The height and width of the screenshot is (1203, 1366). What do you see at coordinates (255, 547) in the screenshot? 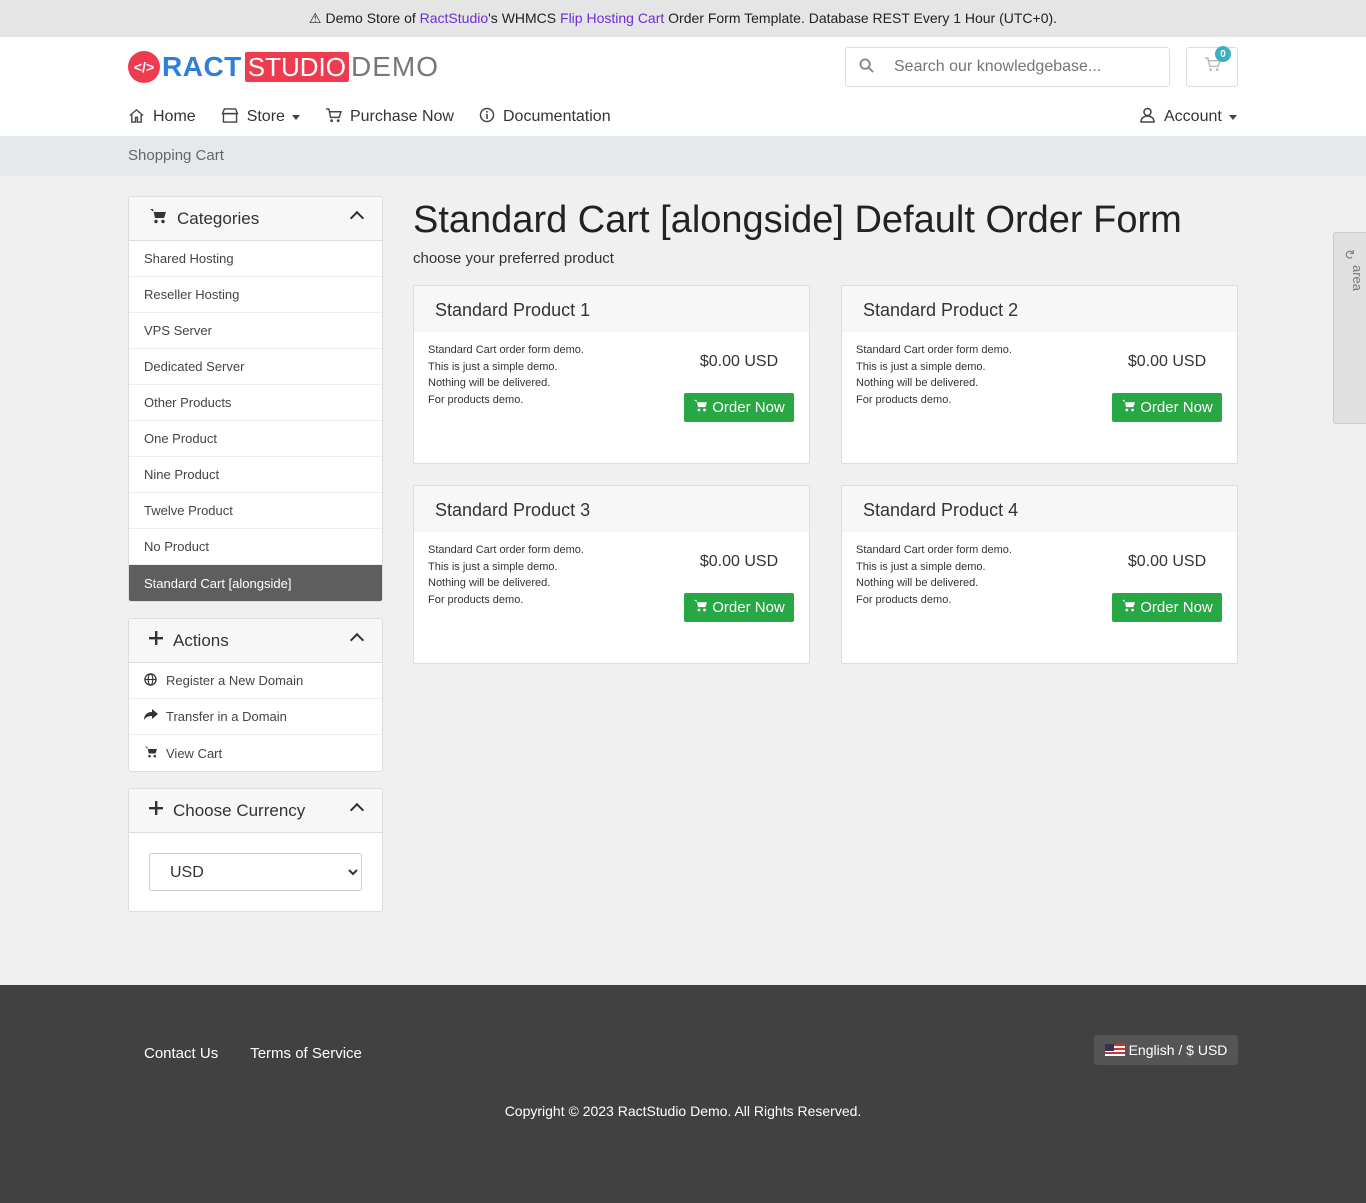
I see `category-no-product: No Product` at bounding box center [255, 547].